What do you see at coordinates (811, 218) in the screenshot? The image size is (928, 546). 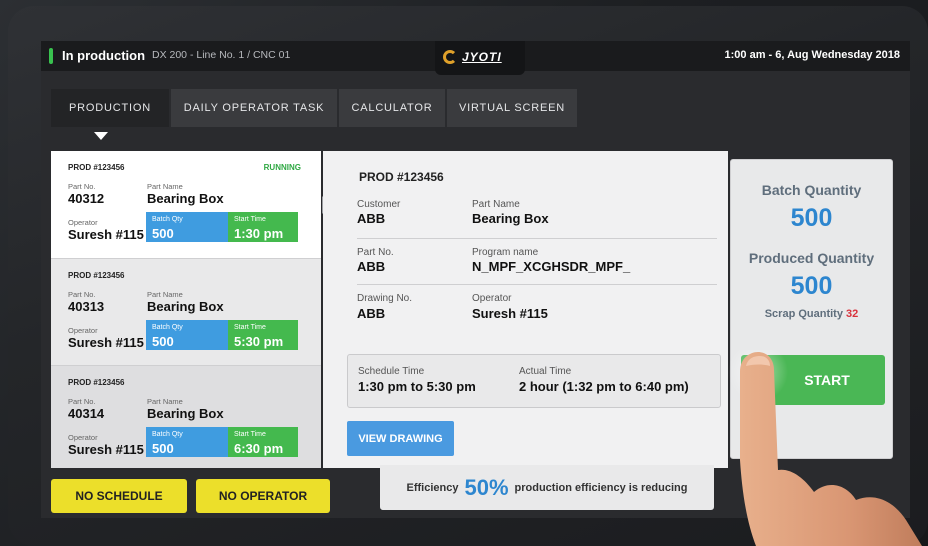 I see `batch-quantity: 500` at bounding box center [811, 218].